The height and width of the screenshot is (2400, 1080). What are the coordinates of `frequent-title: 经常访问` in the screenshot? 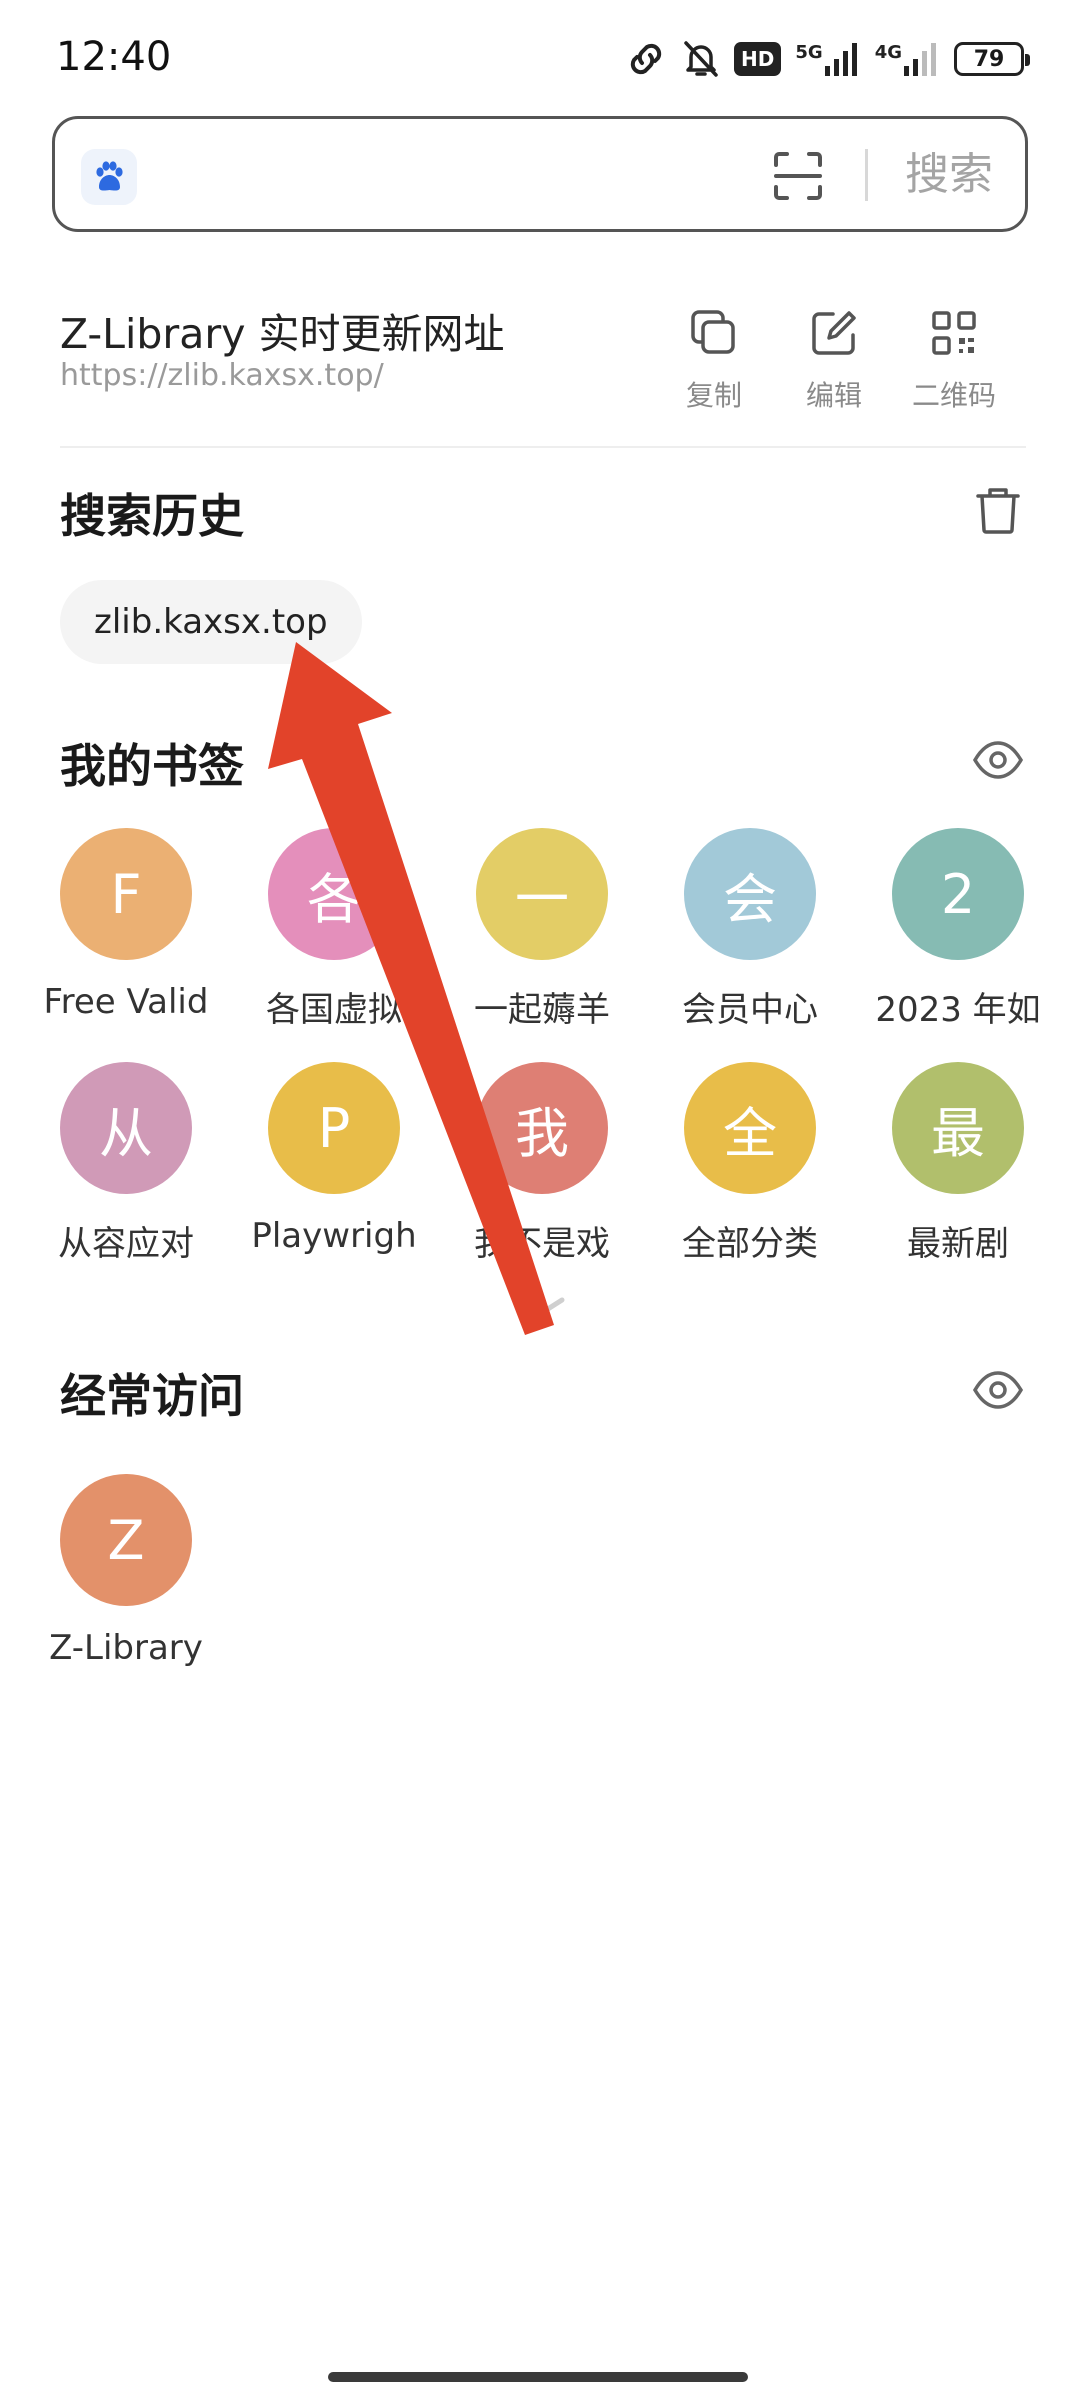 It's located at (152, 1396).